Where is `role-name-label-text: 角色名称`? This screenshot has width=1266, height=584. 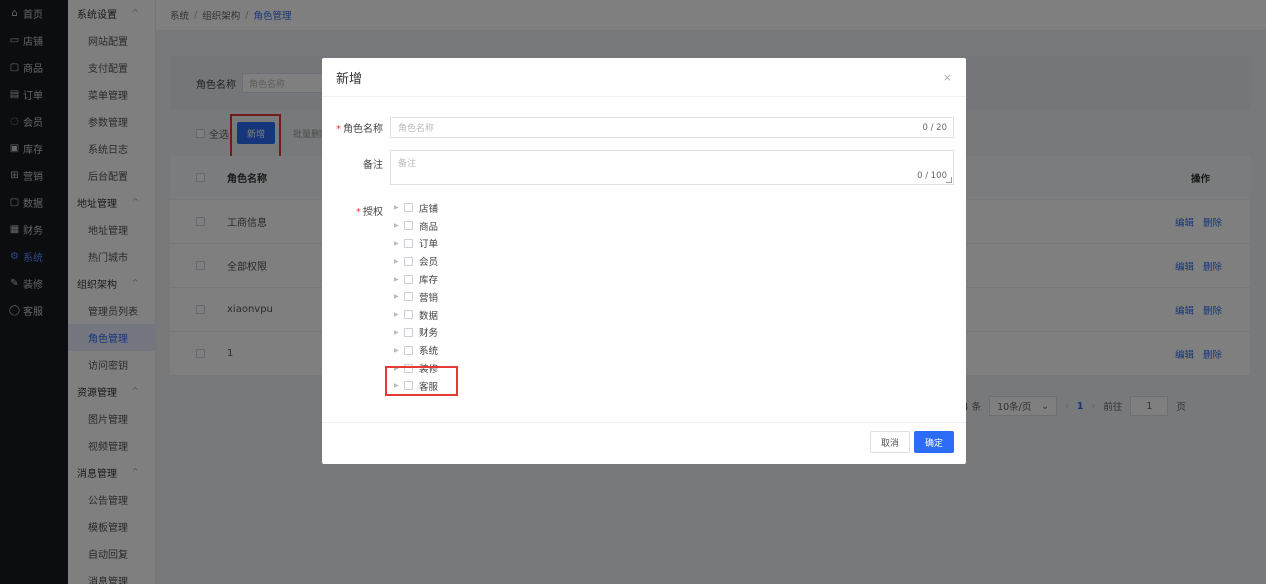
role-name-label-text: 角色名称 is located at coordinates (363, 129).